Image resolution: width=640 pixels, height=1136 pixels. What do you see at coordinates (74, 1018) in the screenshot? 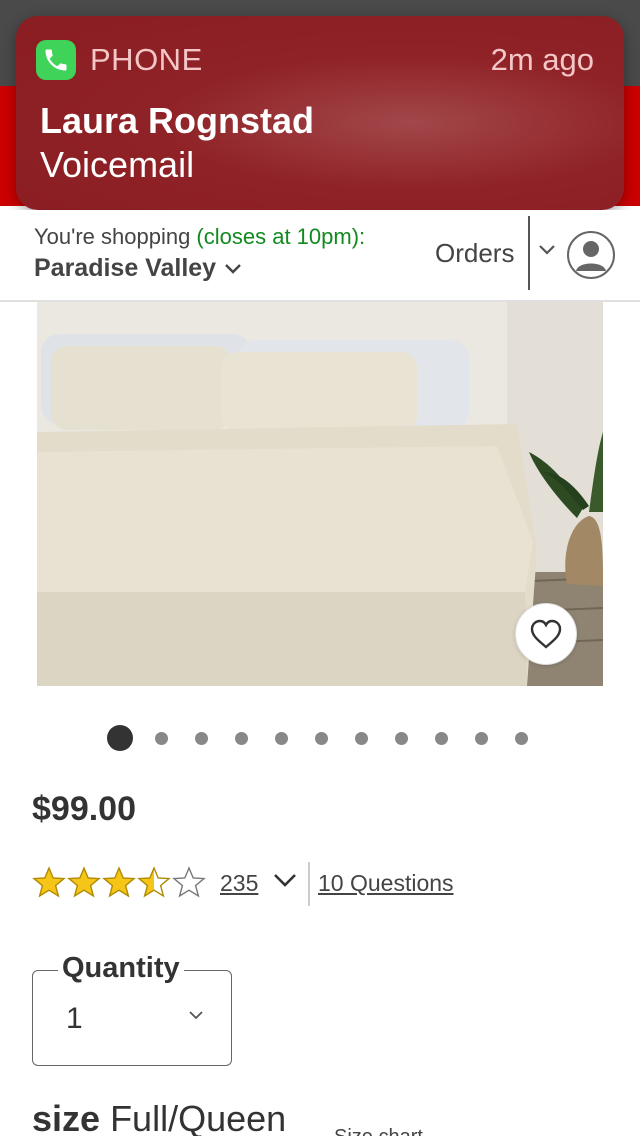
I see `quantity-value: 1` at bounding box center [74, 1018].